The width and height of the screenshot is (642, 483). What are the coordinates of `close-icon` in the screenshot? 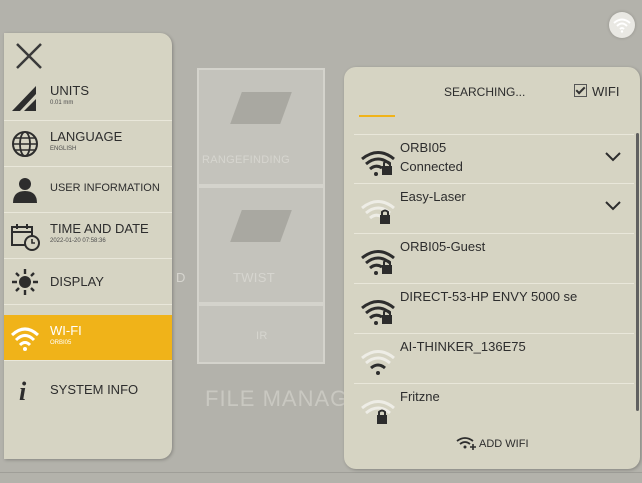 It's located at (29, 56).